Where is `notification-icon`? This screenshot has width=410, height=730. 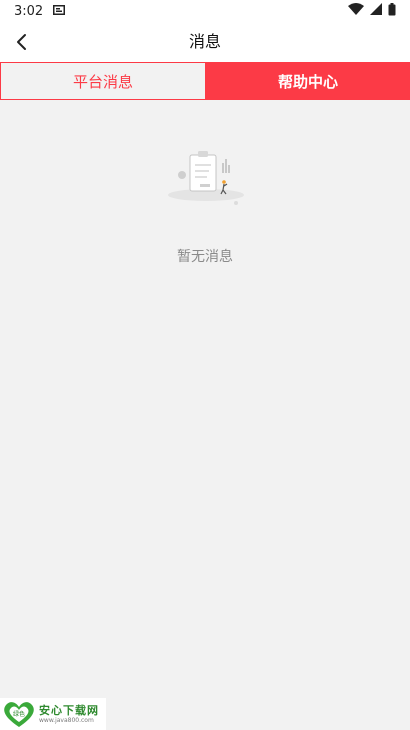 notification-icon is located at coordinates (59, 11).